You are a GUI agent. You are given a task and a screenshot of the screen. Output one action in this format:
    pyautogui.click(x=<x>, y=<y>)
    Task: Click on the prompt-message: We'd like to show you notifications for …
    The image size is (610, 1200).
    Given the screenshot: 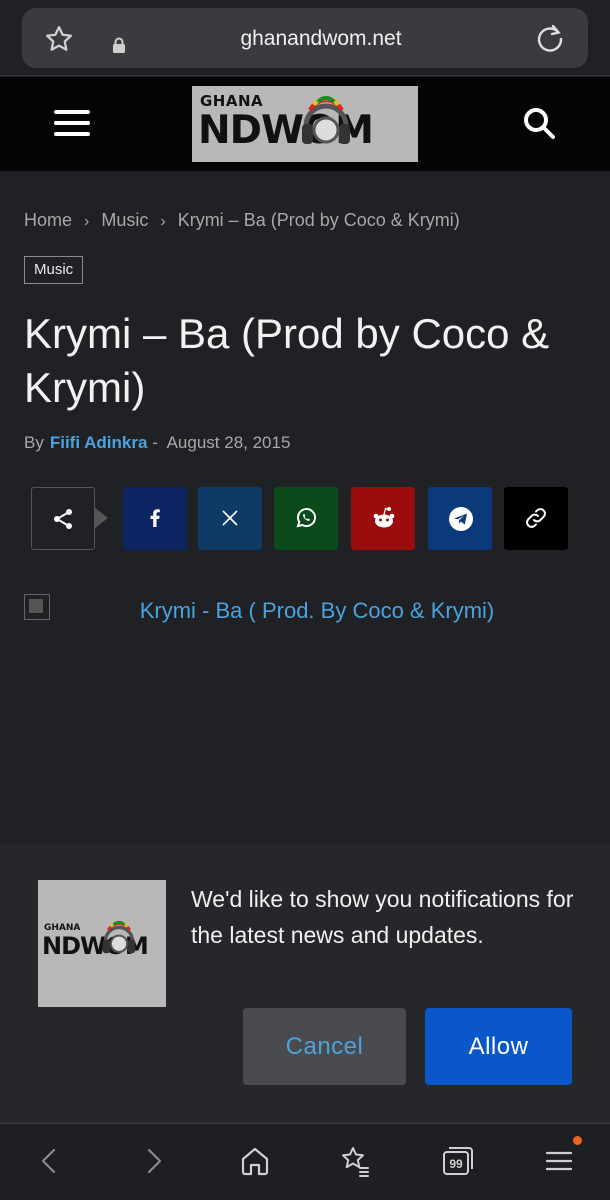 What is the action you would take?
    pyautogui.click(x=382, y=917)
    